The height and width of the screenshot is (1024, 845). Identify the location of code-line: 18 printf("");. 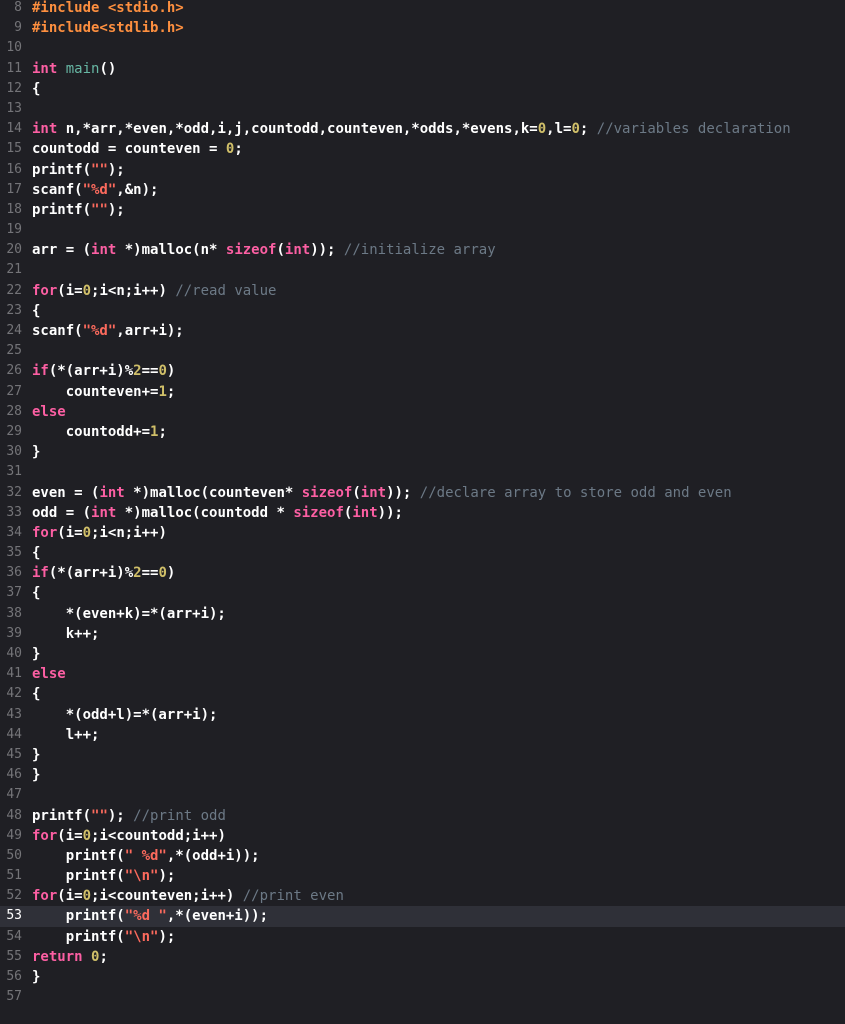
(422, 210).